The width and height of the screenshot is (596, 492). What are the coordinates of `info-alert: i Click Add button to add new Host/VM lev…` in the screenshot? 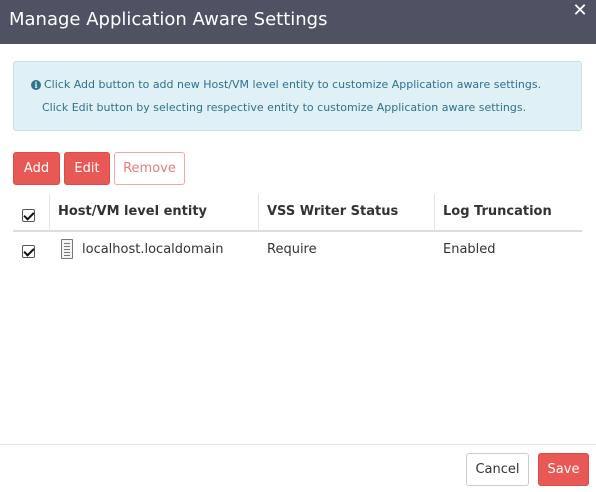 It's located at (297, 96).